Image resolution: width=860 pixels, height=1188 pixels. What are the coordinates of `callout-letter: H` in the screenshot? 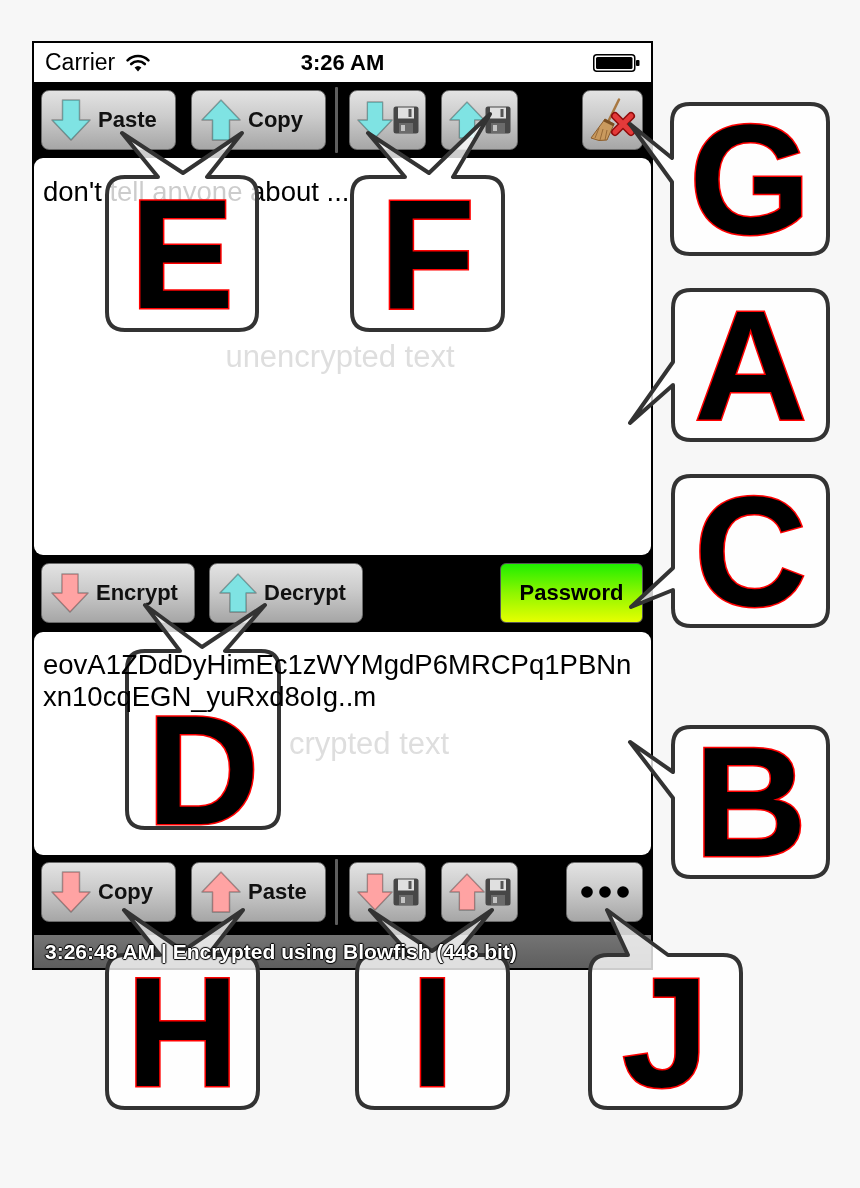 It's located at (182, 1032).